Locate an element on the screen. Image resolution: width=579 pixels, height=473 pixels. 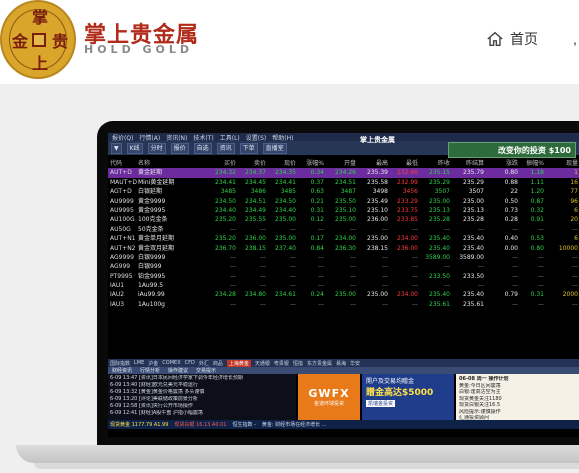
toolbar-button: ▼ is located at coordinates (116, 148).